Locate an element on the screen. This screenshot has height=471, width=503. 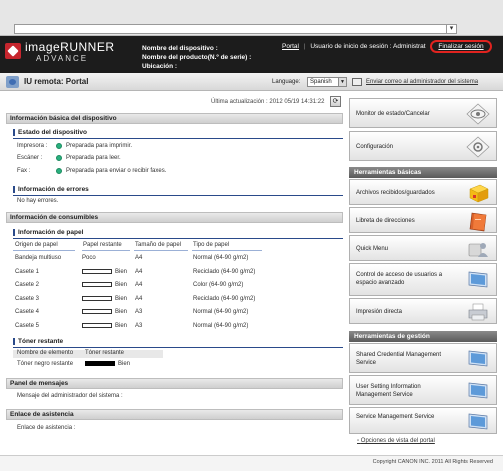
column-header: Origen de papel is located at coordinates (36, 245).